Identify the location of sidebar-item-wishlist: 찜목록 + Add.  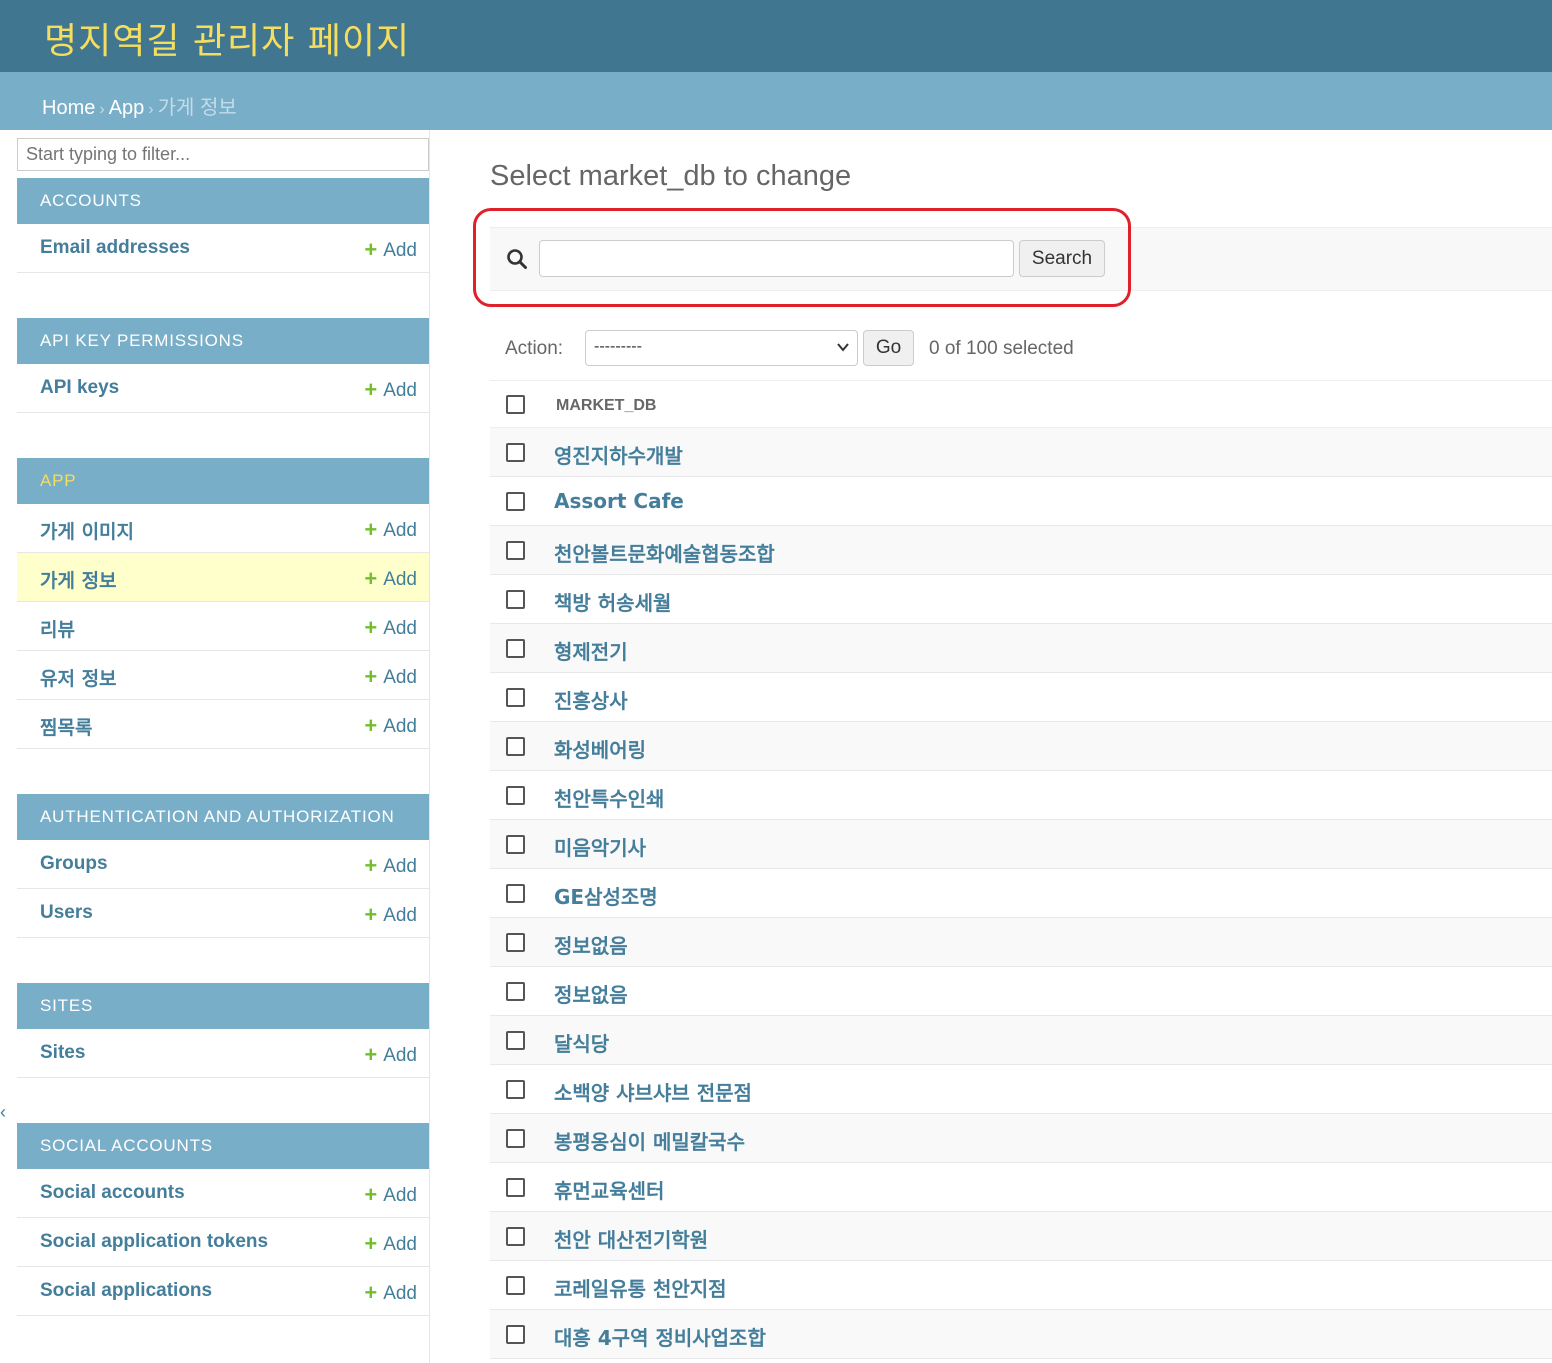
(223, 724).